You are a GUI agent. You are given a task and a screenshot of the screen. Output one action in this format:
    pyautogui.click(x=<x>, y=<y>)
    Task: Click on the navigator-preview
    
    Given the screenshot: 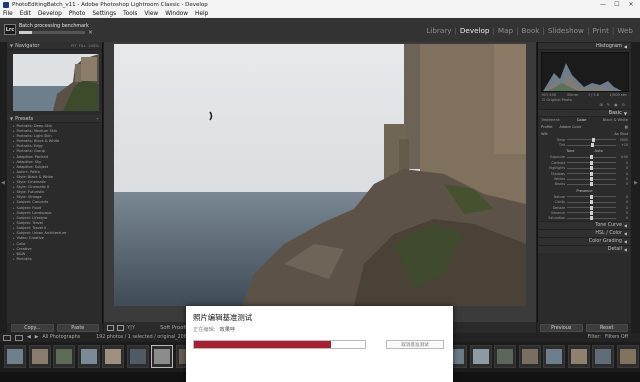 What is the action you would take?
    pyautogui.click(x=56, y=82)
    